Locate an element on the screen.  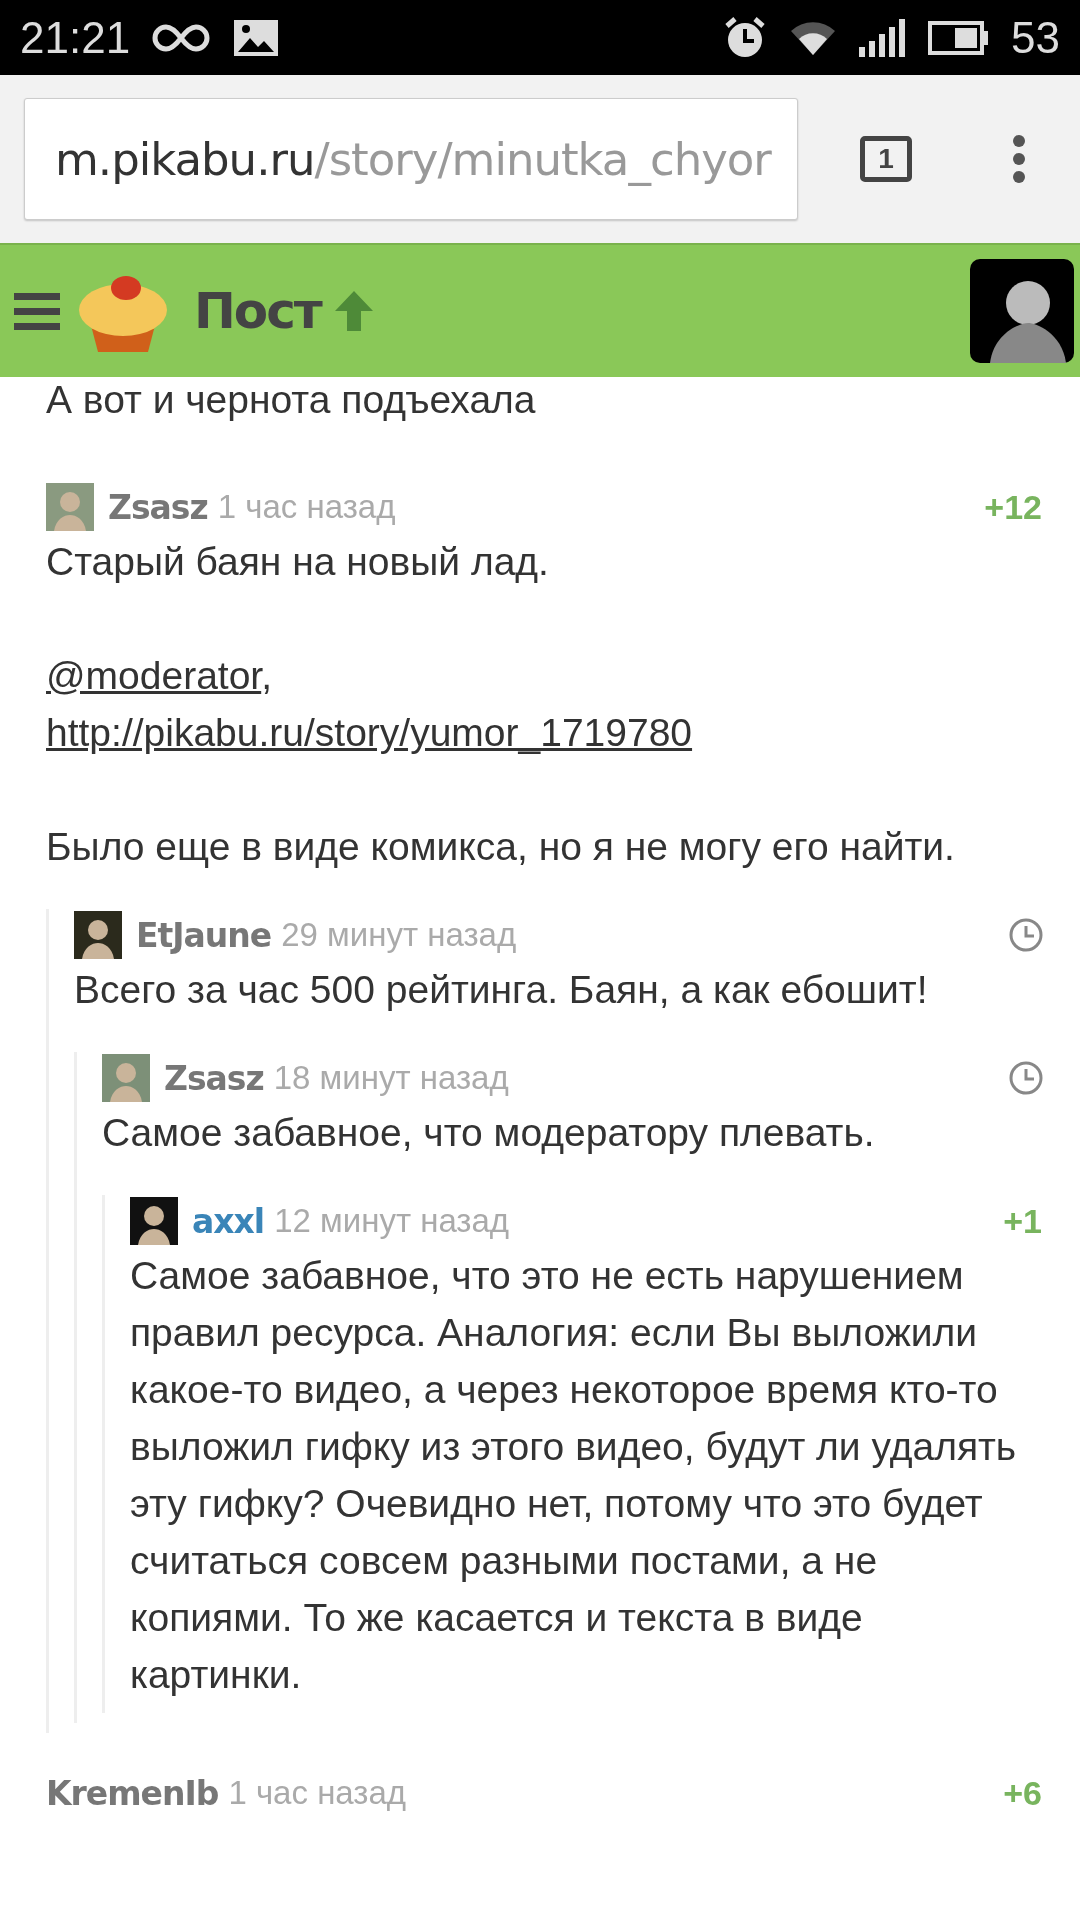
post-text: А вот и чернота подъехала is located at coordinates (291, 400).